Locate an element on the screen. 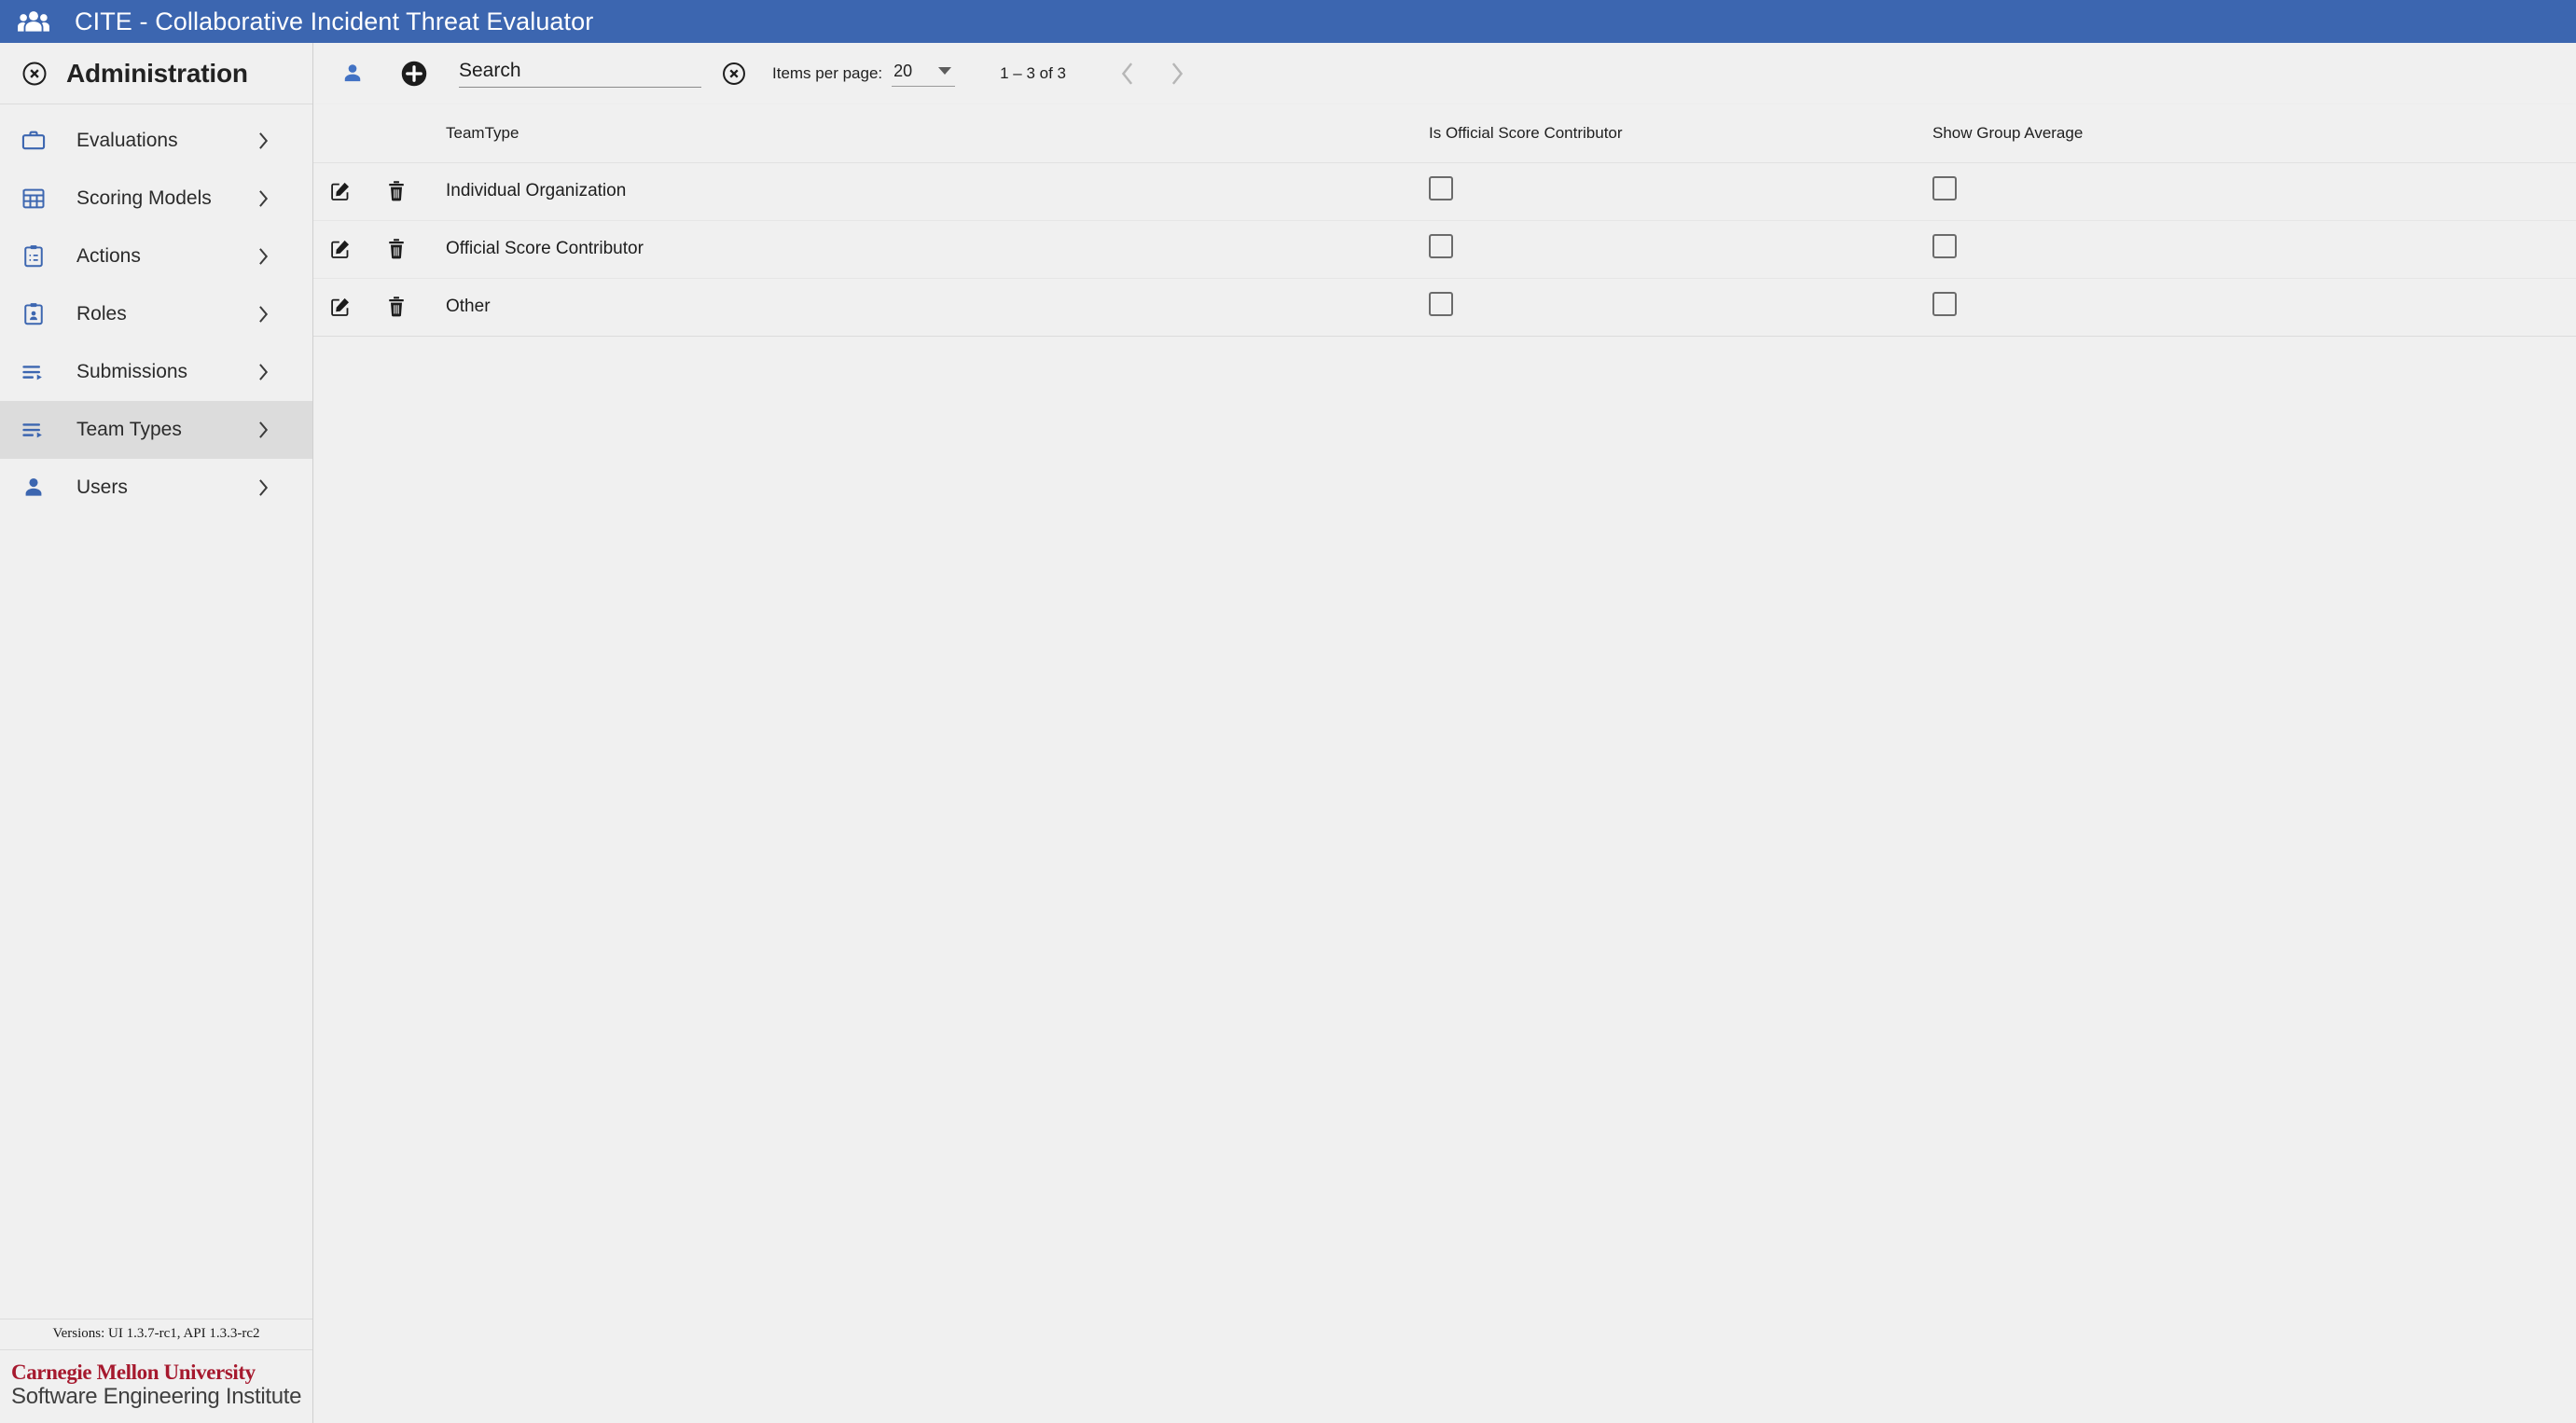 Image resolution: width=2576 pixels, height=1423 pixels. sidebar-item-label: Team Types is located at coordinates (129, 430).